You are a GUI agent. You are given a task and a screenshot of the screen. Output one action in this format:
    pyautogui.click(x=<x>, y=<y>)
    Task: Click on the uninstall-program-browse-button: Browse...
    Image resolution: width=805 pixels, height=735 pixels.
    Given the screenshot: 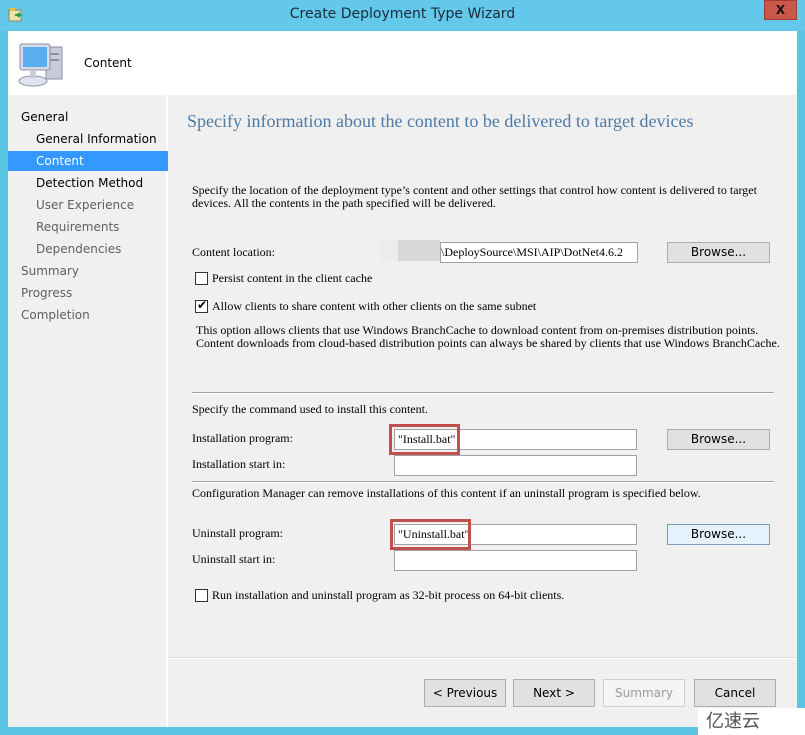 What is the action you would take?
    pyautogui.click(x=718, y=534)
    